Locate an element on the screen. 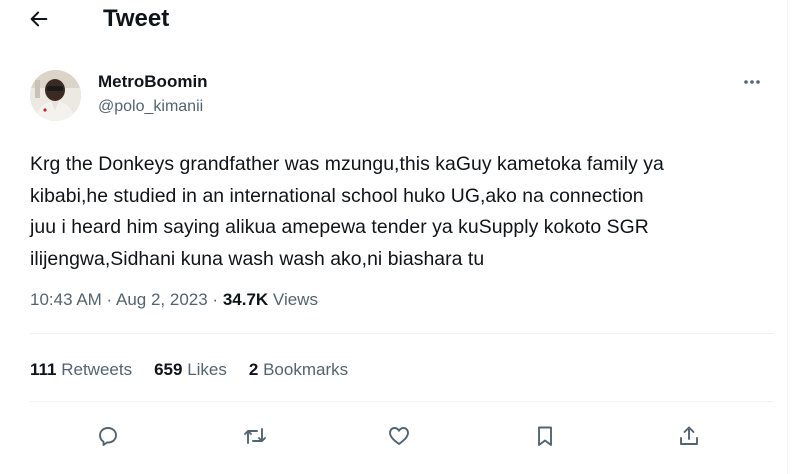  share-icon is located at coordinates (689, 435).